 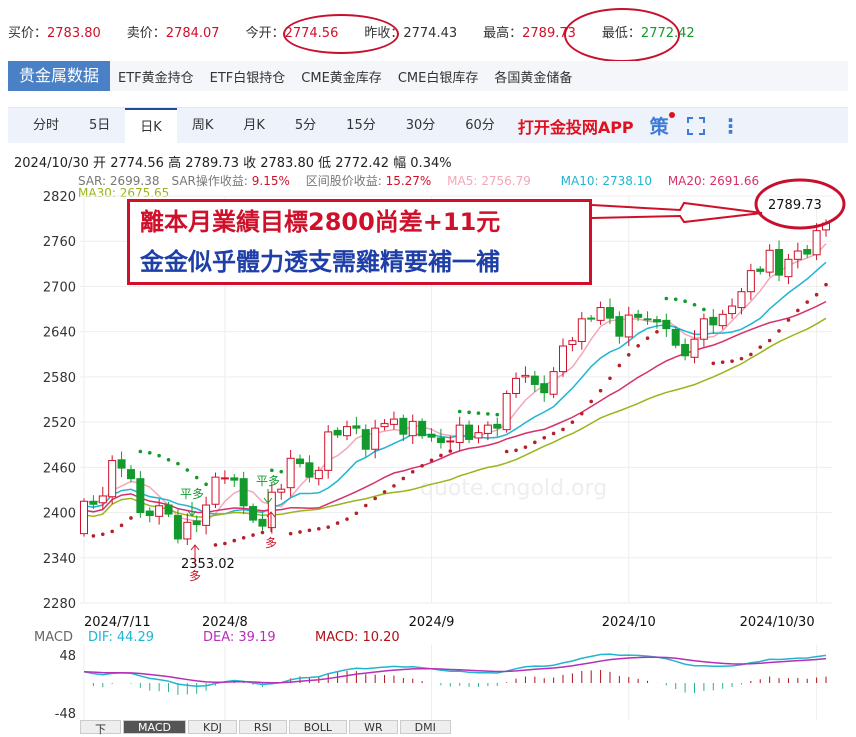 I want to click on x-tick-label: 2024/9, so click(x=432, y=622).